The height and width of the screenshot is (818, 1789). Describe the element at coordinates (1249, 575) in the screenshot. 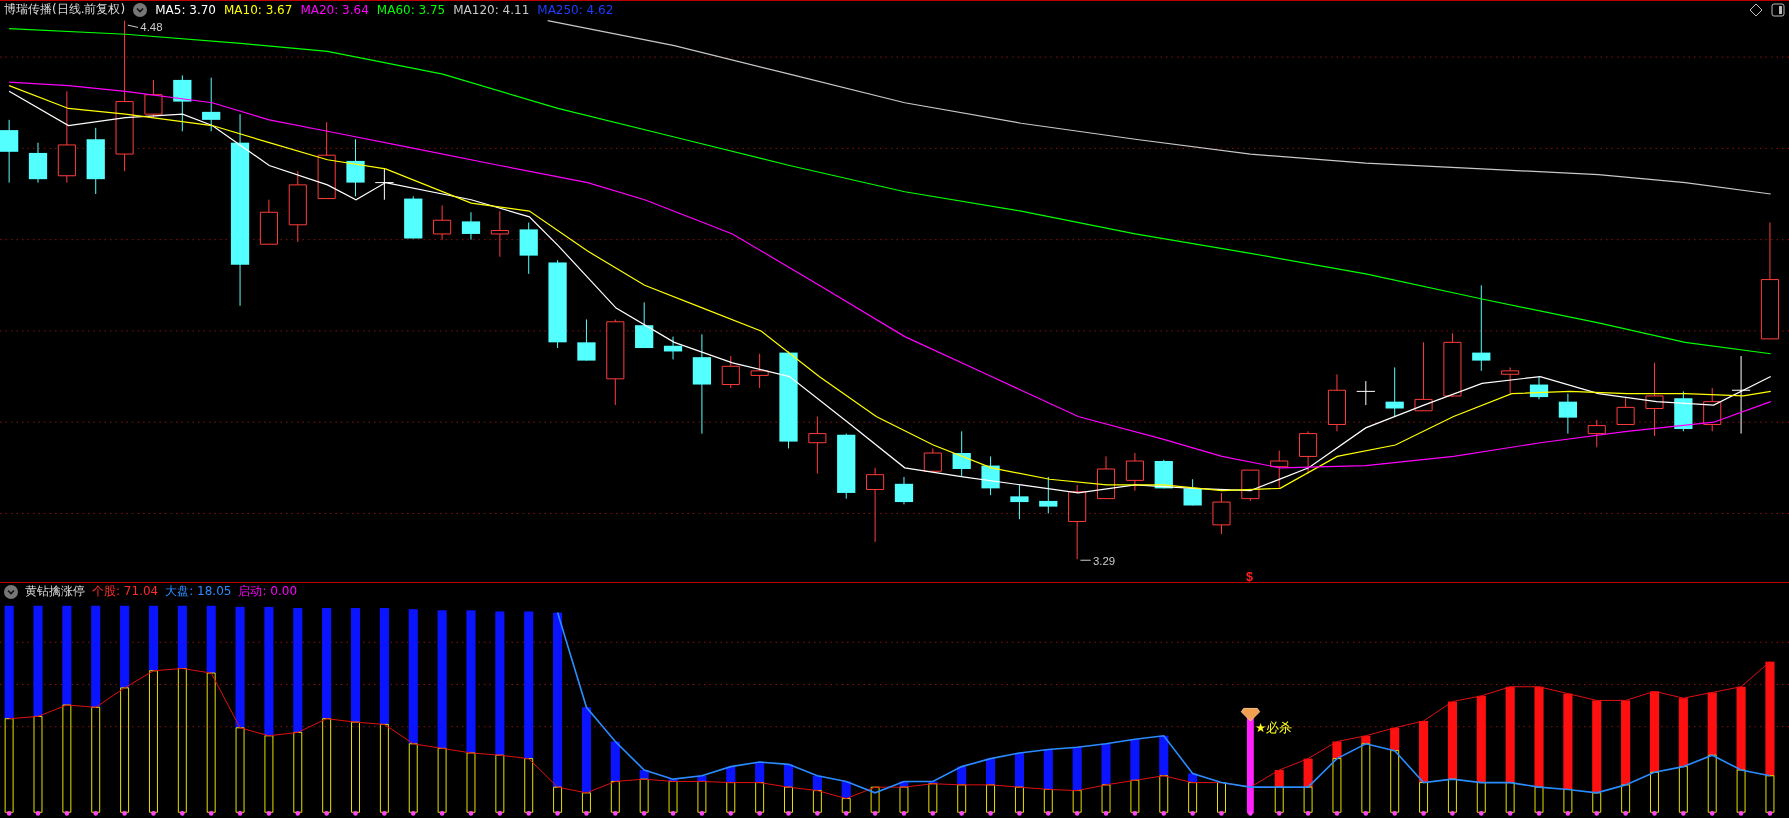

I see `signal-marker: $` at that location.